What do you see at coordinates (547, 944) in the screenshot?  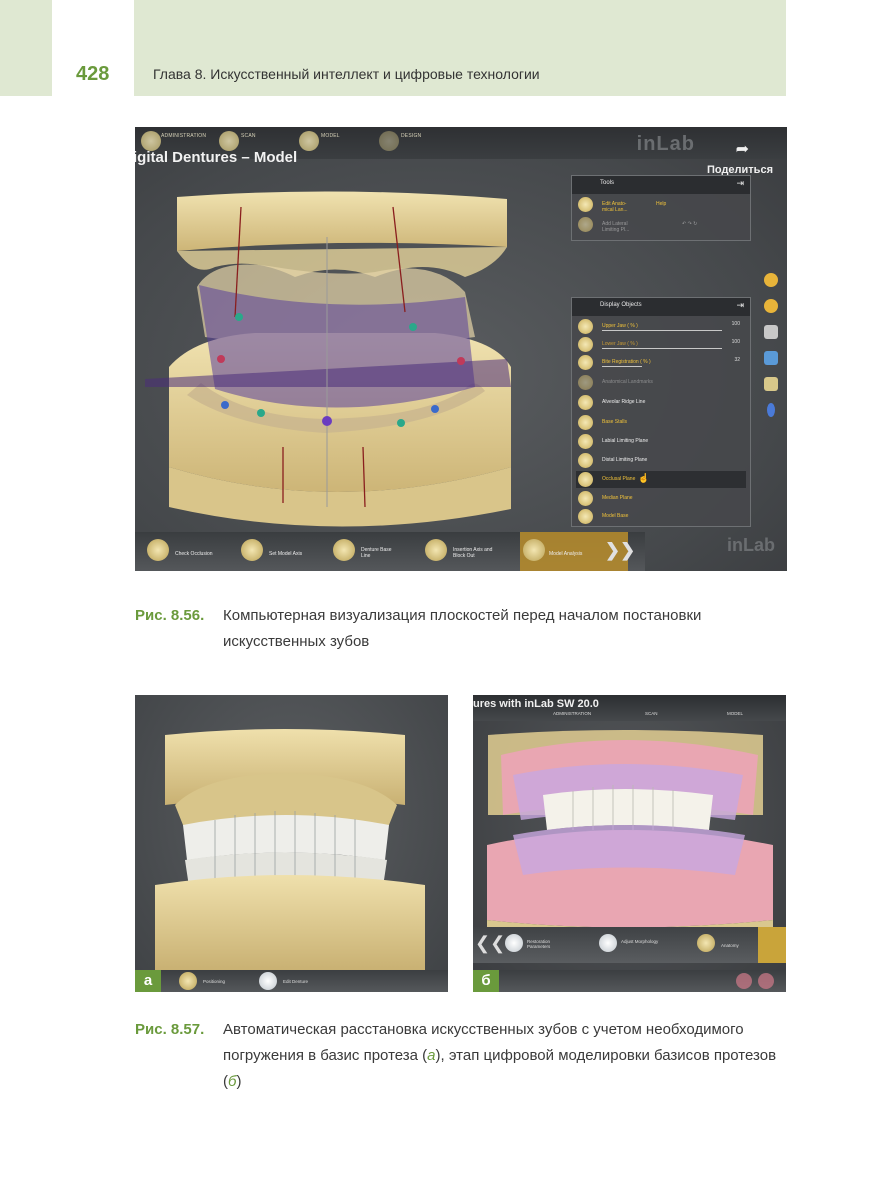 I see `step-restoration-parameters: Restoration Parameters` at bounding box center [547, 944].